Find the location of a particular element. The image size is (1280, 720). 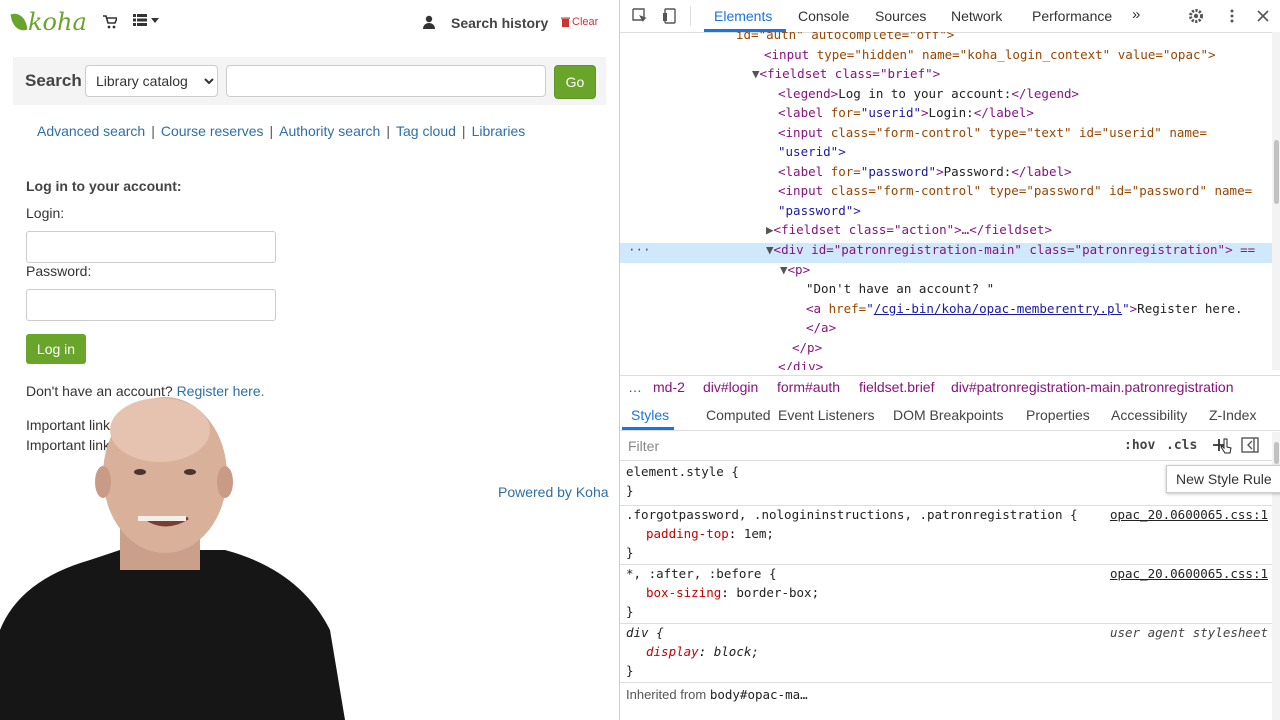

clear-history-link: Clear is located at coordinates (579, 22).